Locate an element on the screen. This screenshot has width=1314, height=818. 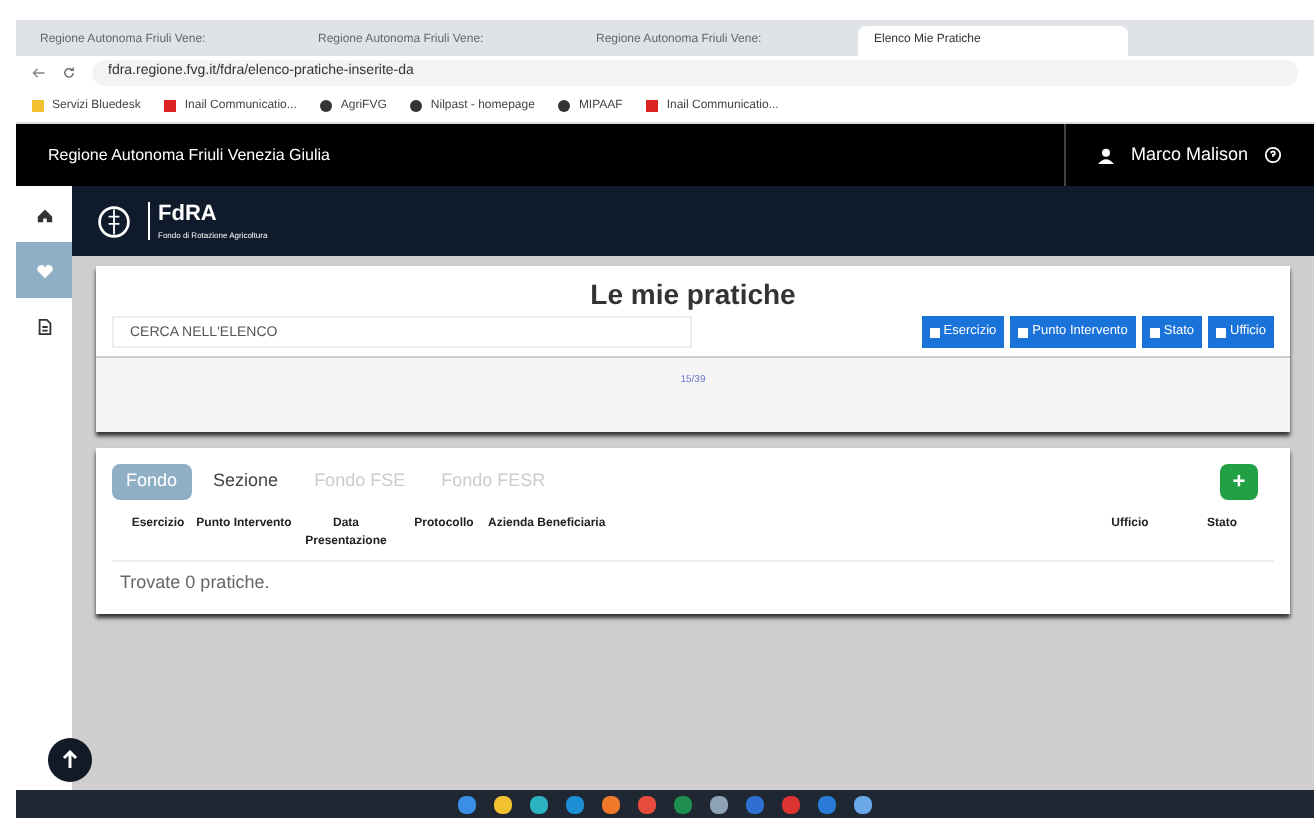
arrow-up-icon is located at coordinates (70, 760).